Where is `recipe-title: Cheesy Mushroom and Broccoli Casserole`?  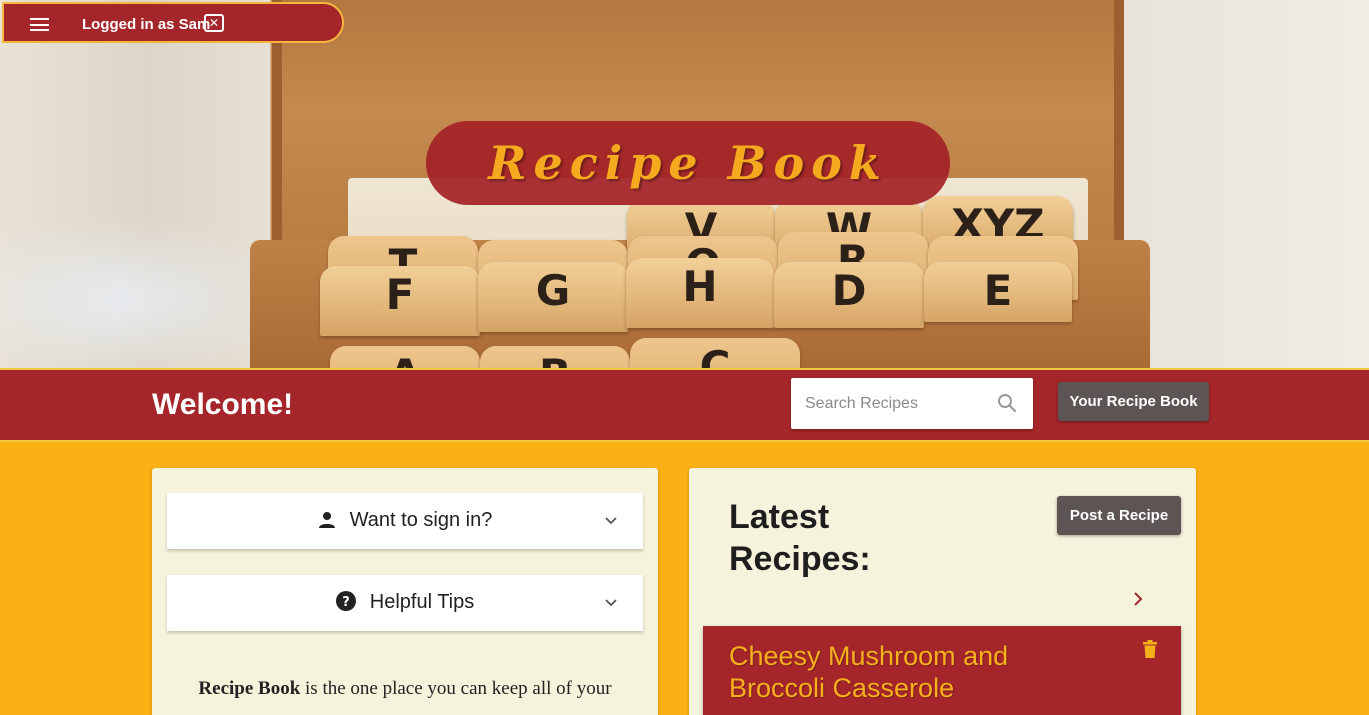 recipe-title: Cheesy Mushroom and Broccoli Casserole is located at coordinates (869, 672).